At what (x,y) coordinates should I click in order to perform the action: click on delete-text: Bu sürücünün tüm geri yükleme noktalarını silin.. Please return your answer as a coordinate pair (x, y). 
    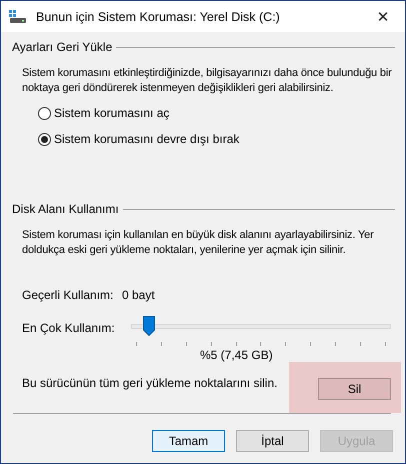
    Looking at the image, I should click on (150, 383).